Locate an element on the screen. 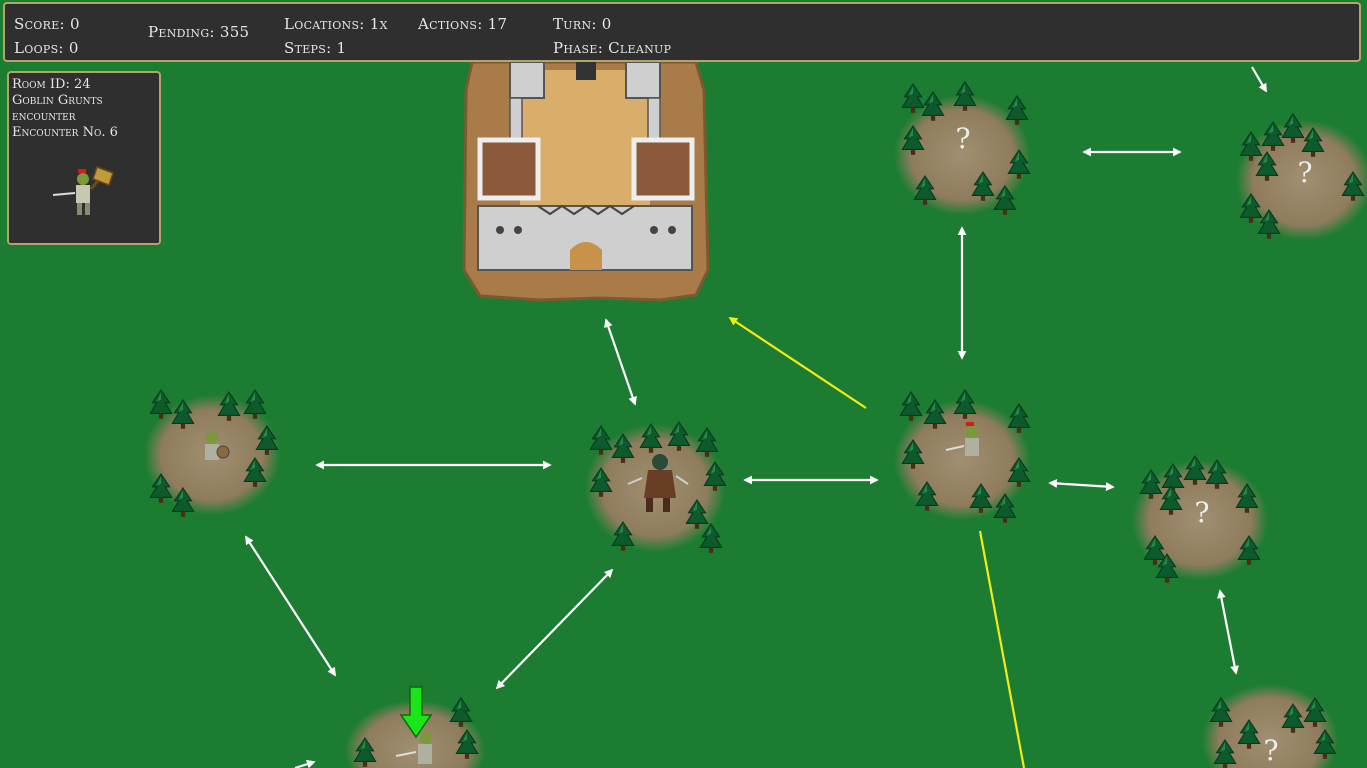 The width and height of the screenshot is (1367, 768). room-type-label: encounter is located at coordinates (44, 116).